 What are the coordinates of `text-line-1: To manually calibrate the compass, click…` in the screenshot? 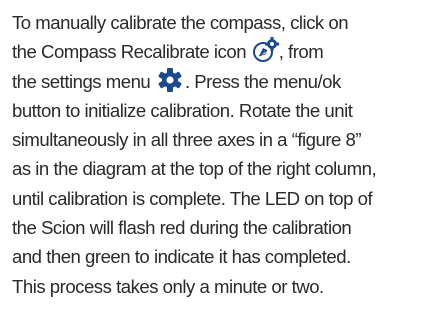 It's located at (180, 22).